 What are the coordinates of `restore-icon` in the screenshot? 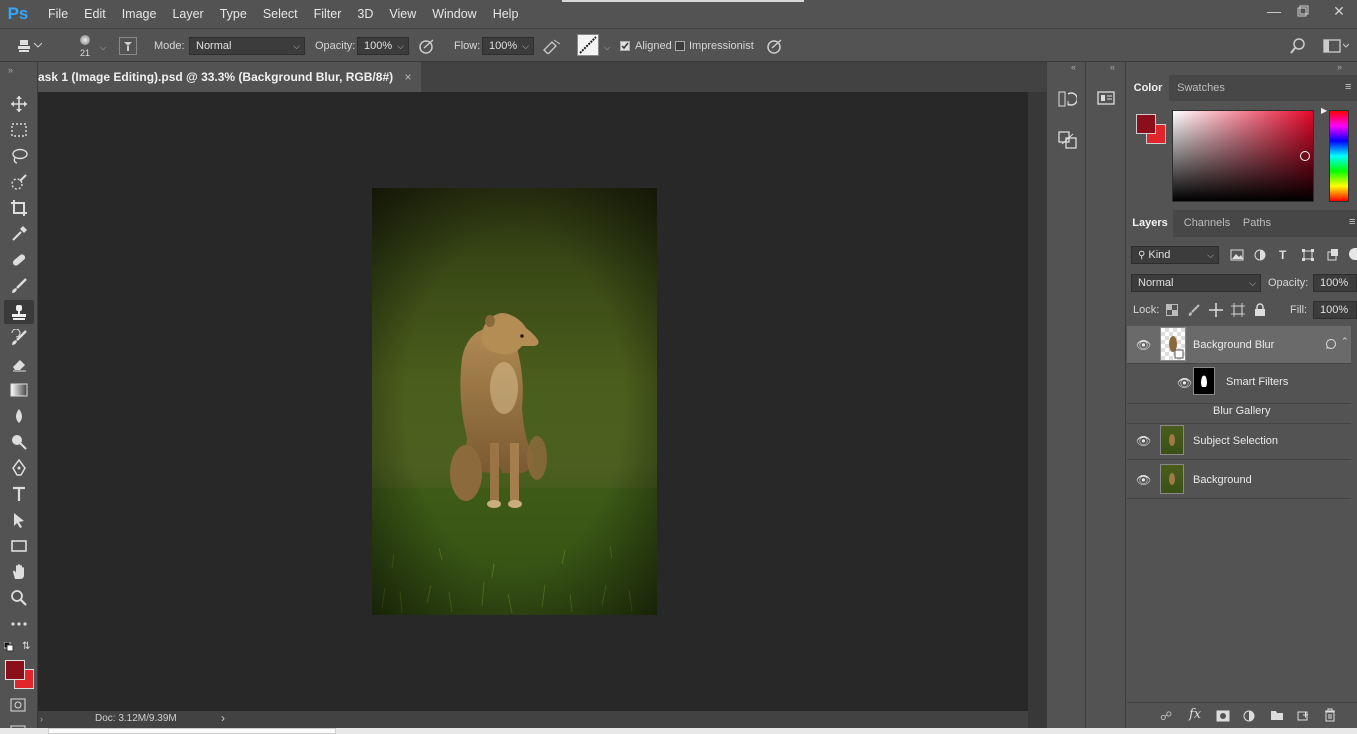 It's located at (1303, 11).